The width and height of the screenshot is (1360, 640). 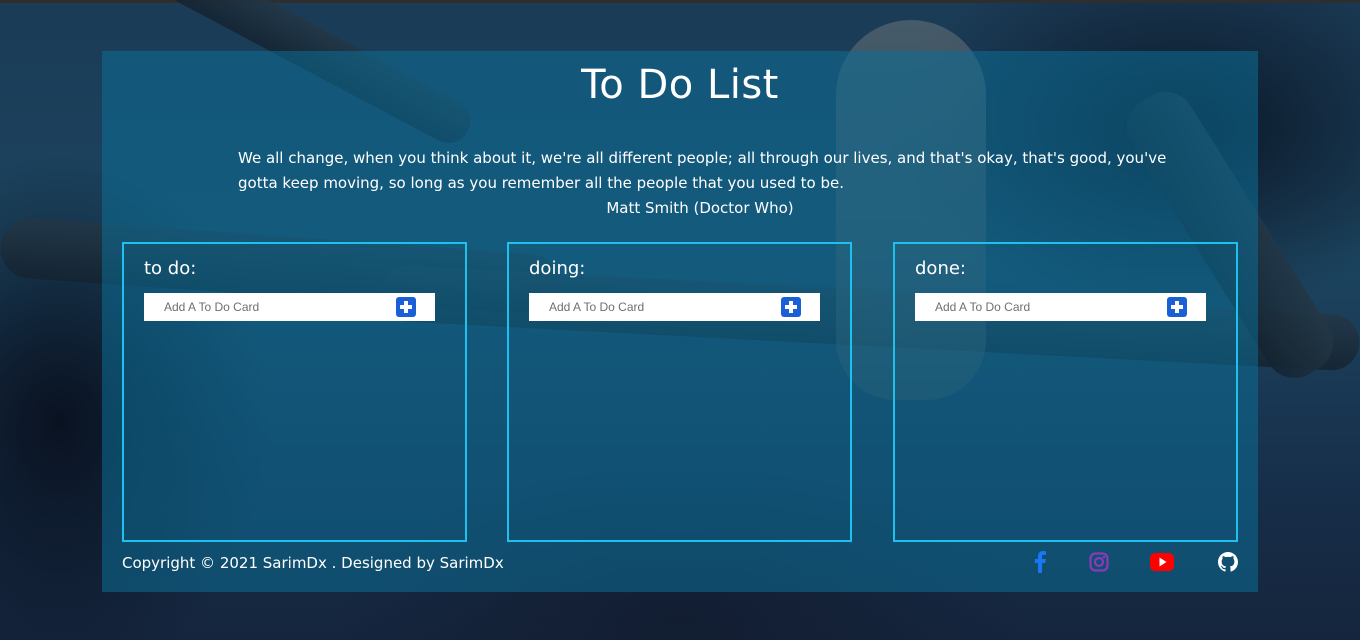 I want to click on youtube-icon, so click(x=1162, y=562).